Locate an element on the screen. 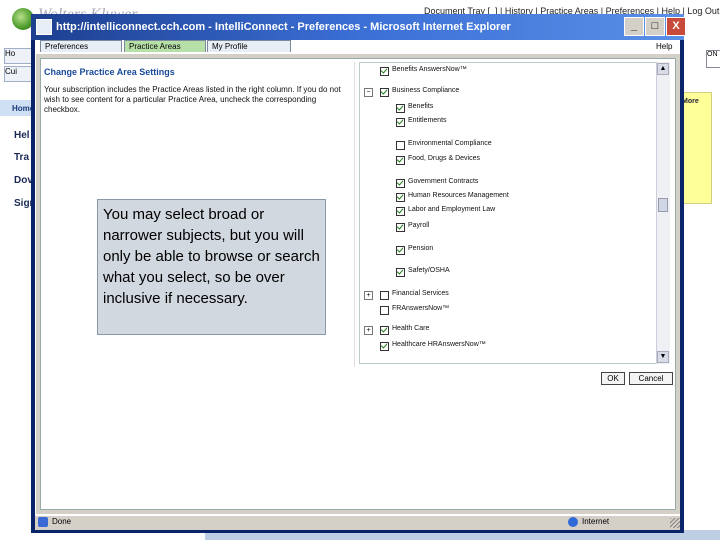  practice-area-label: Entitlements is located at coordinates (427, 120).